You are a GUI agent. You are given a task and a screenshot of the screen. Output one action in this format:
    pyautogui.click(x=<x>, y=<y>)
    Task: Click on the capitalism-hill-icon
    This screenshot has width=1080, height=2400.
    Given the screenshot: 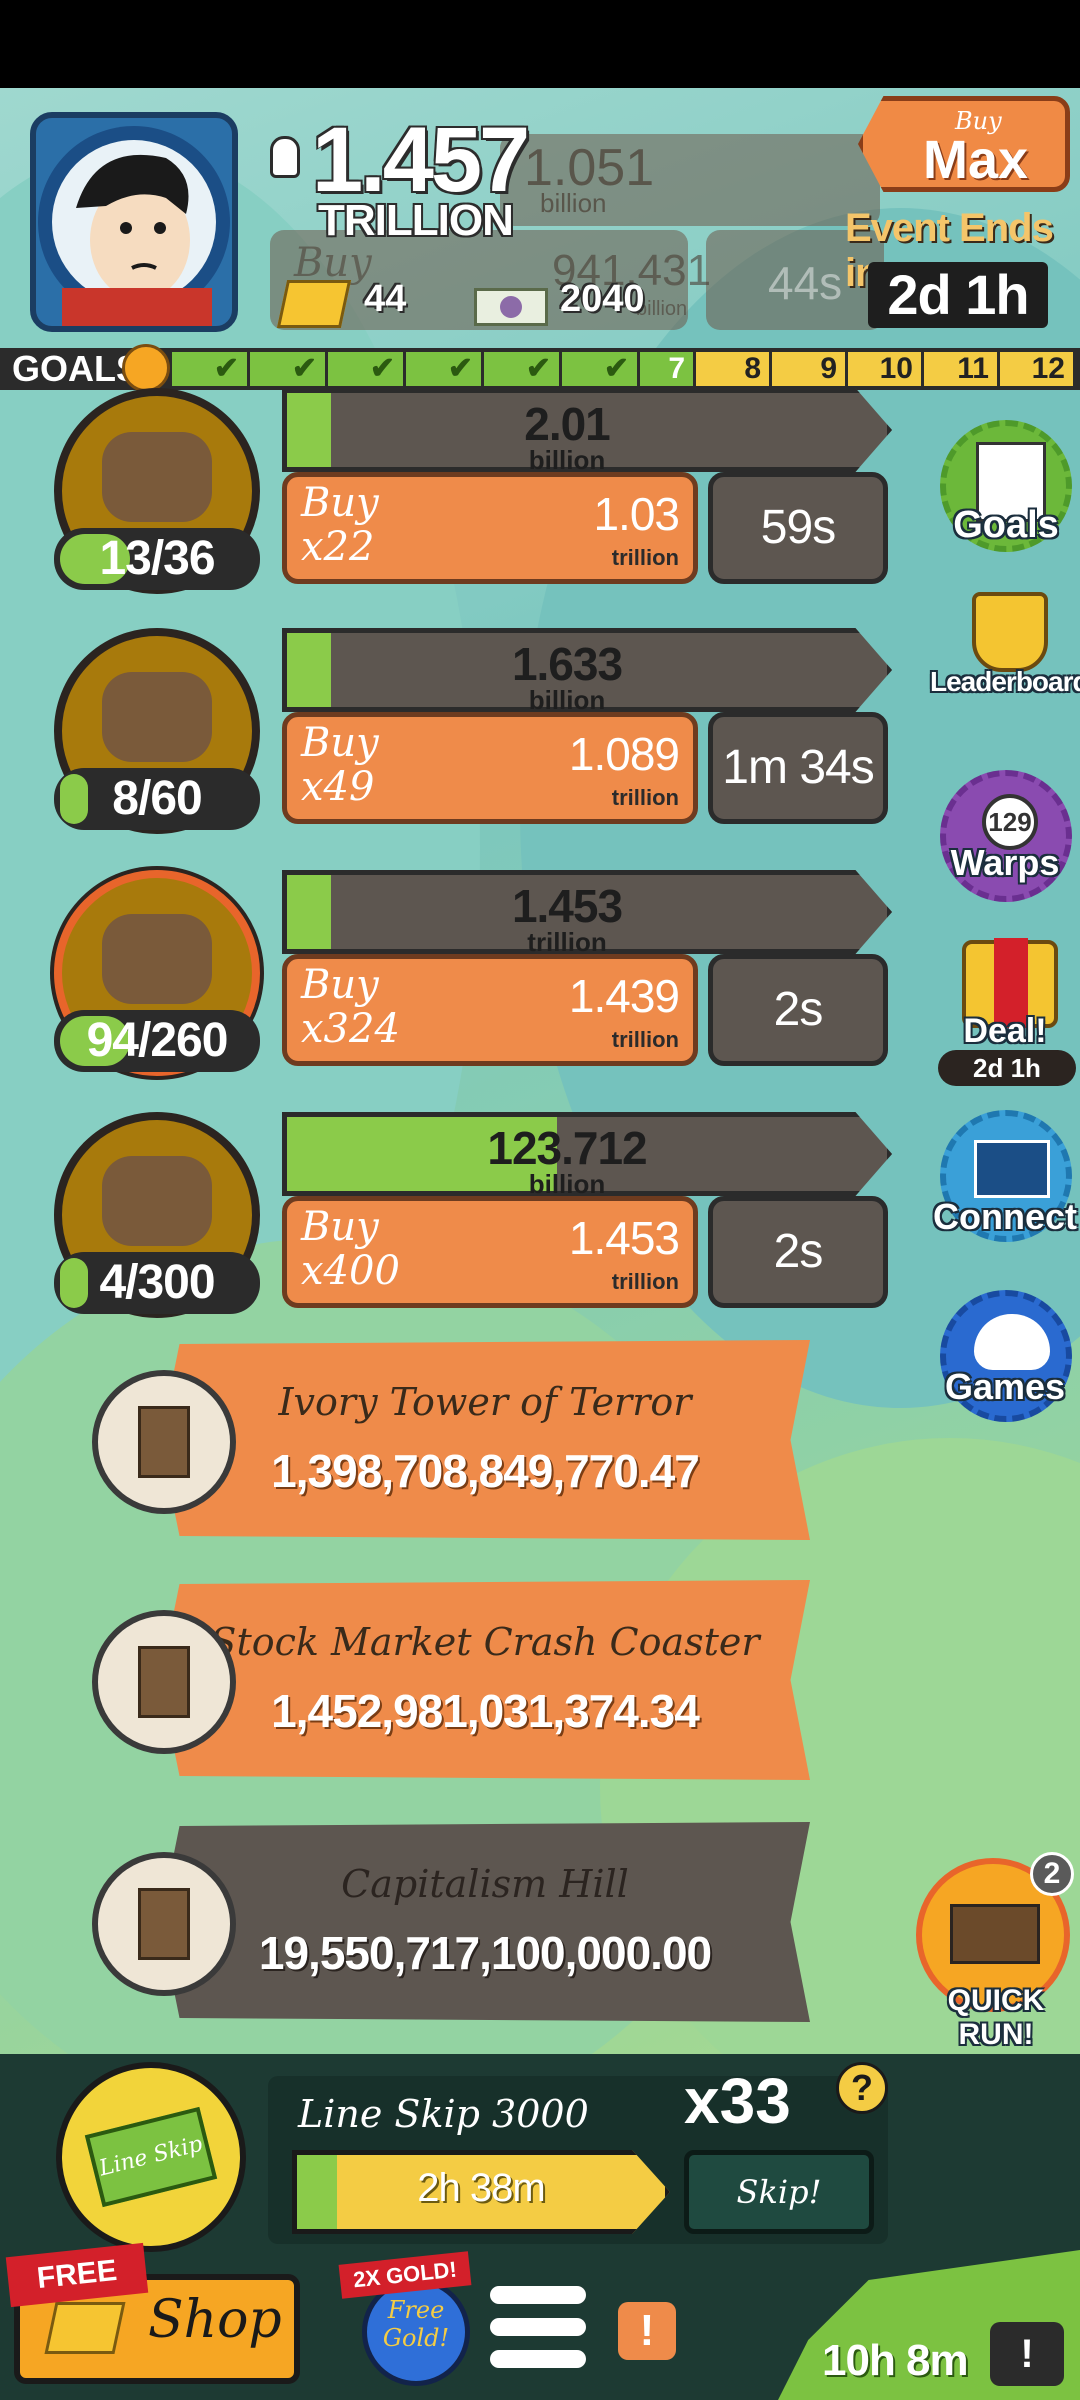 What is the action you would take?
    pyautogui.click(x=164, y=1924)
    